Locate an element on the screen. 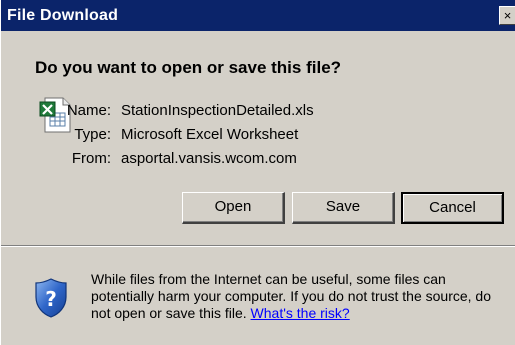 Image resolution: width=515 pixels, height=345 pixels. file-source-row: From: is located at coordinates (56, 160).